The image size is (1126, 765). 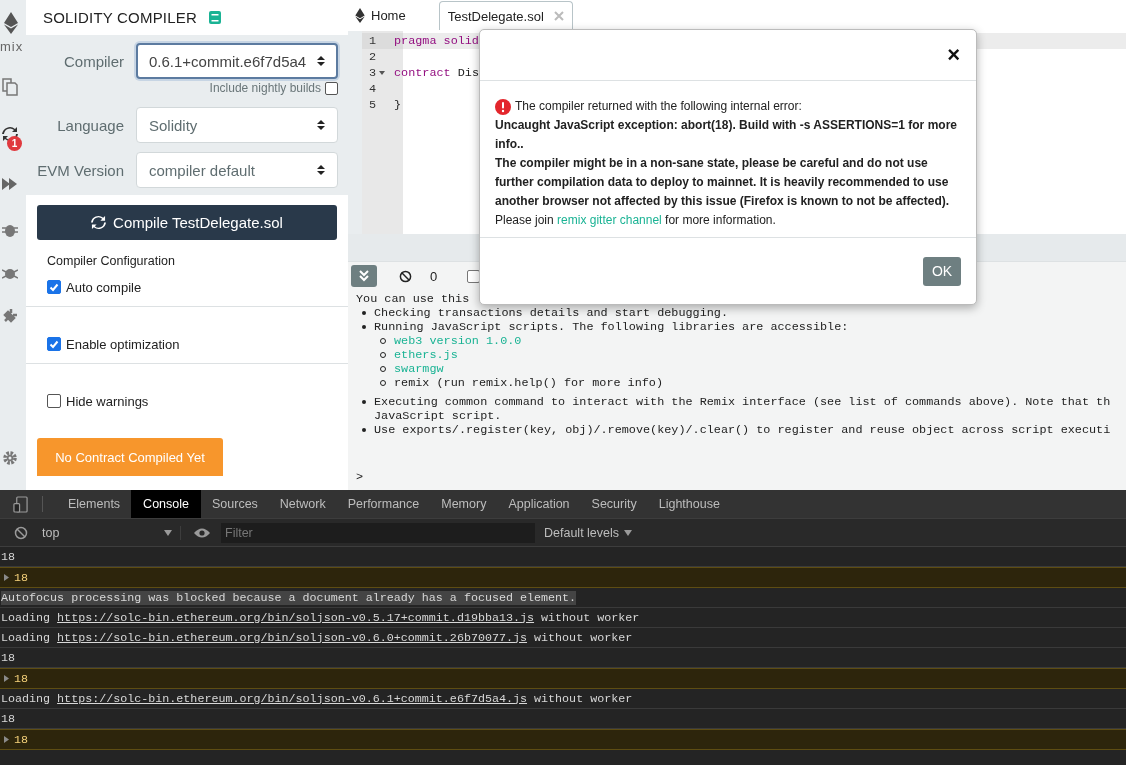 I want to click on collapse-terminal-button, so click(x=364, y=276).